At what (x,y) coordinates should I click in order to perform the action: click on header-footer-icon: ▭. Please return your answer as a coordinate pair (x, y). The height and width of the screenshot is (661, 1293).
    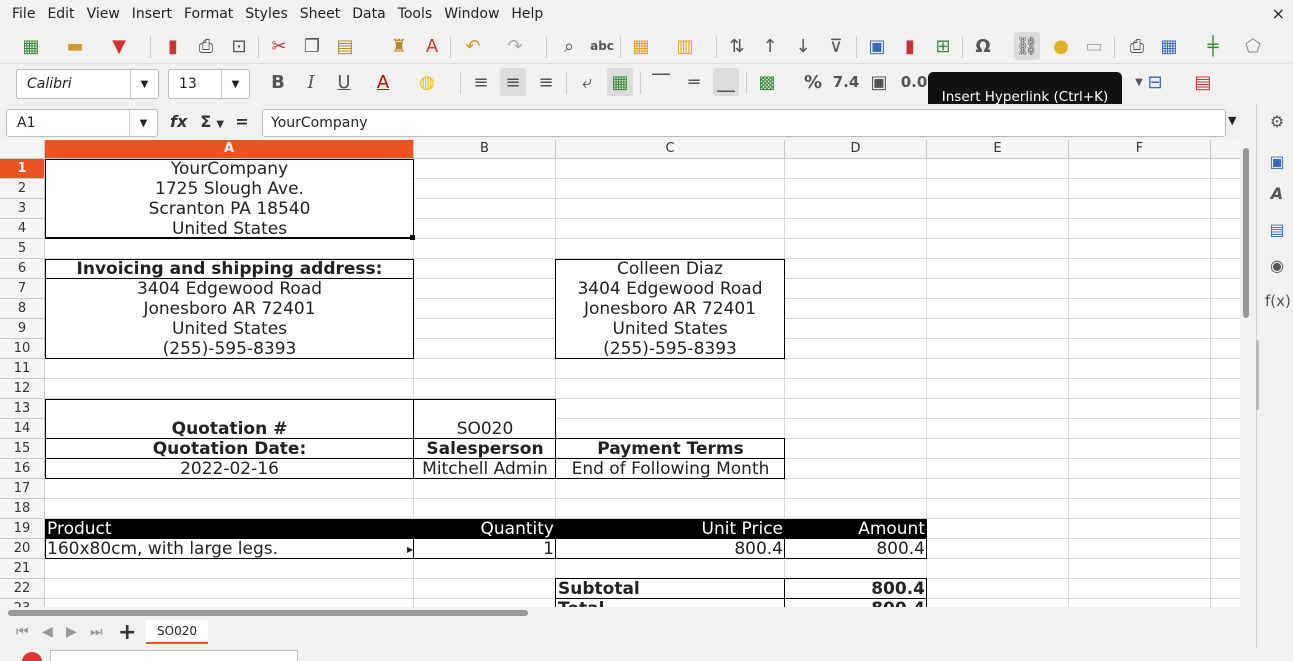
    Looking at the image, I should click on (1094, 46).